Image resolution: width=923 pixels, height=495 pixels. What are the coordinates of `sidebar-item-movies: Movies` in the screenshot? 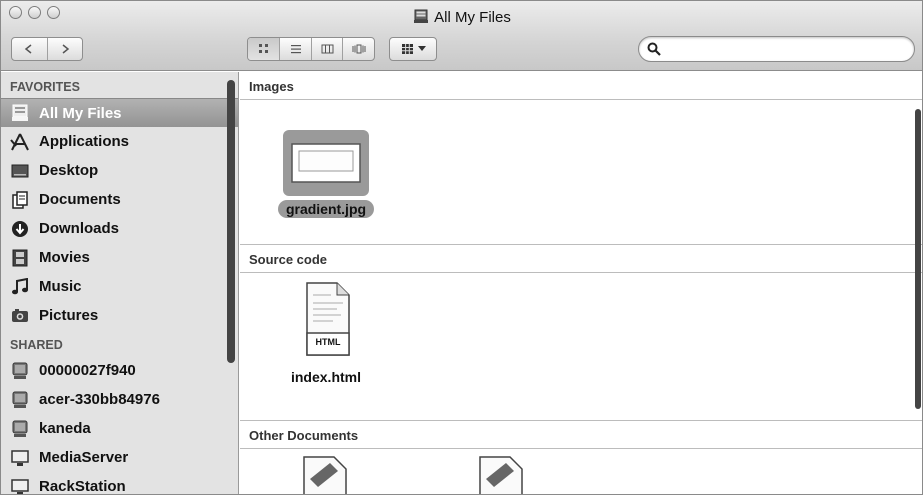 It's located at (119, 257).